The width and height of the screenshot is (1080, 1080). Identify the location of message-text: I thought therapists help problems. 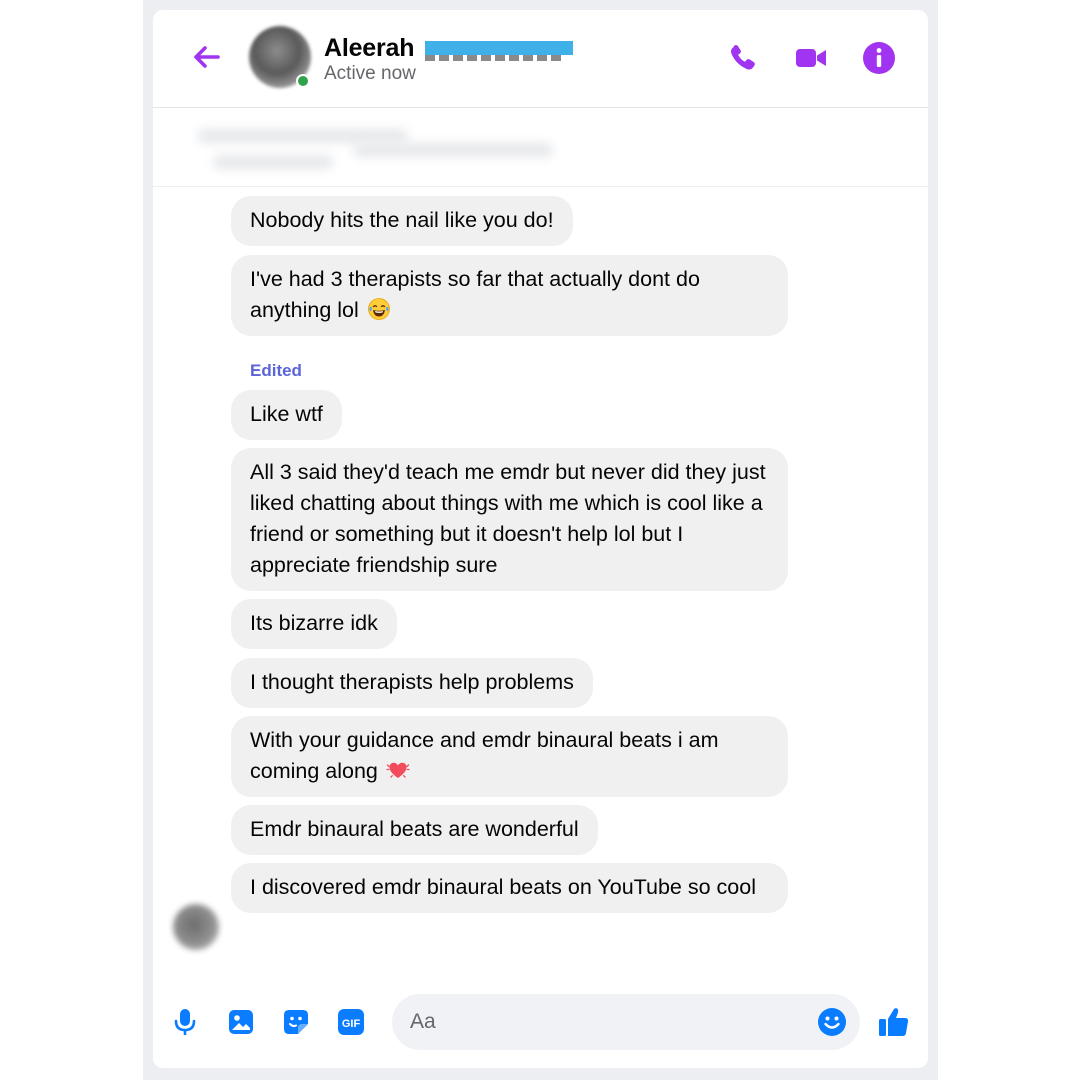
(412, 682).